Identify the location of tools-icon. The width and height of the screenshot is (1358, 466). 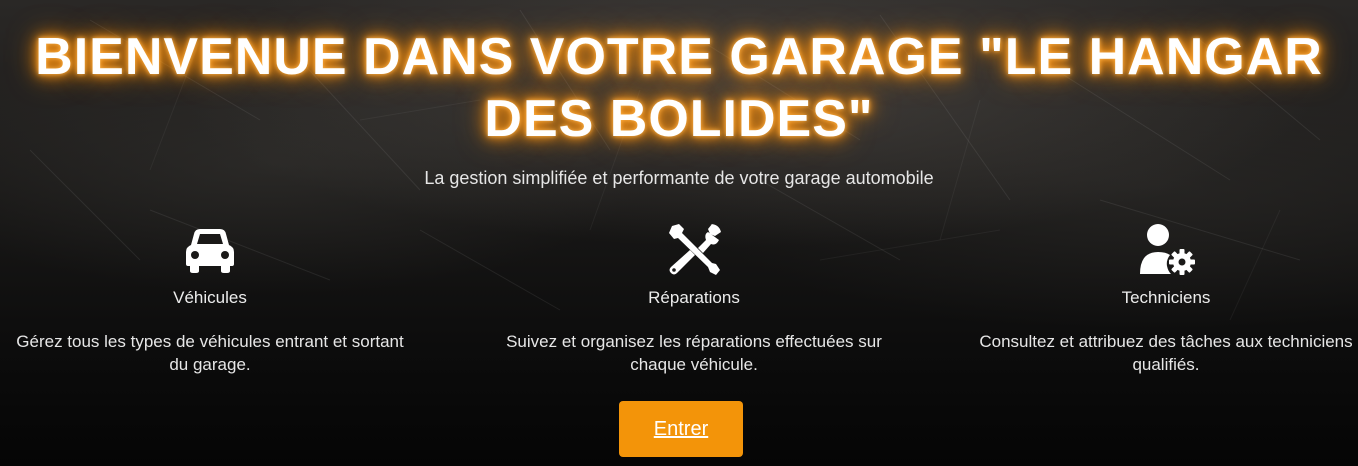
(695, 249).